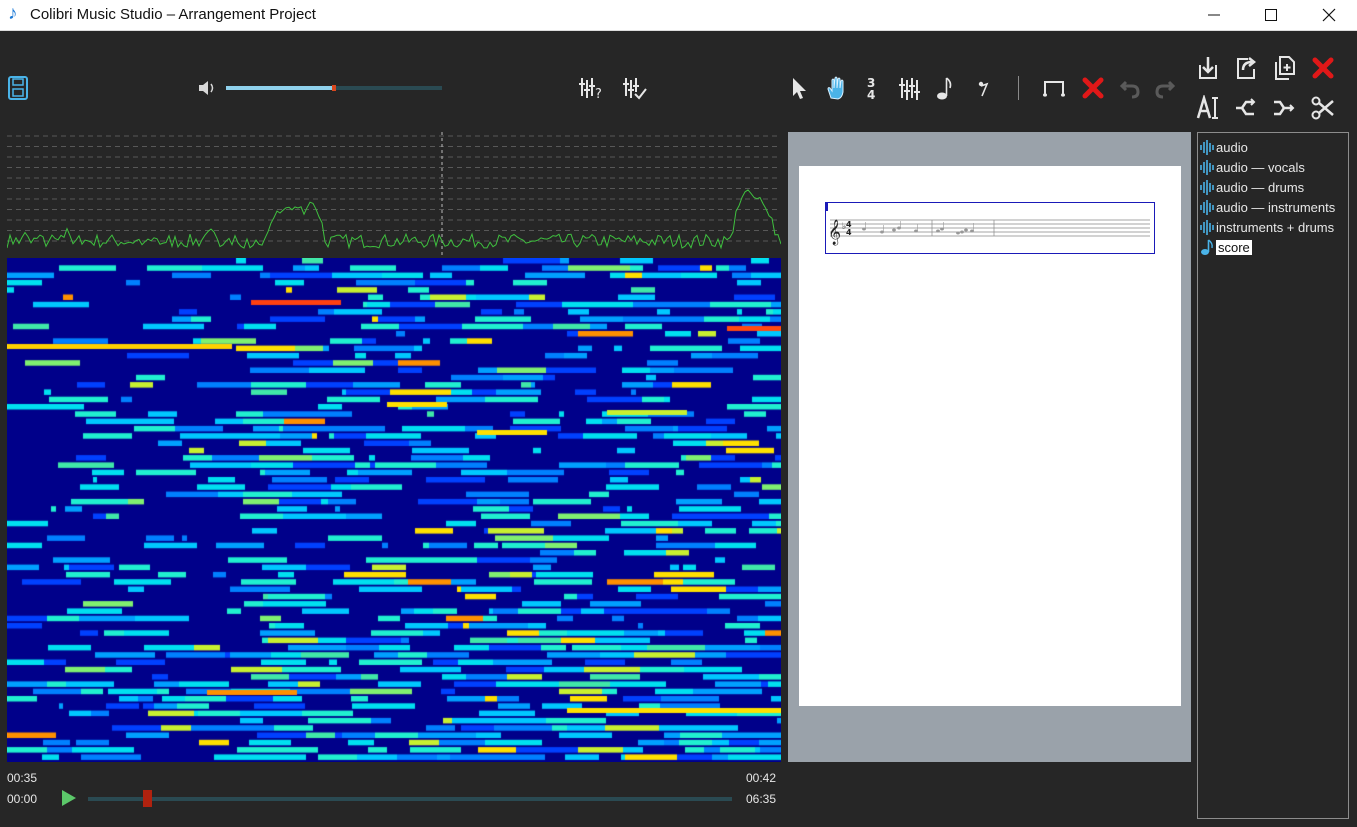  I want to click on play-button, so click(69, 798).